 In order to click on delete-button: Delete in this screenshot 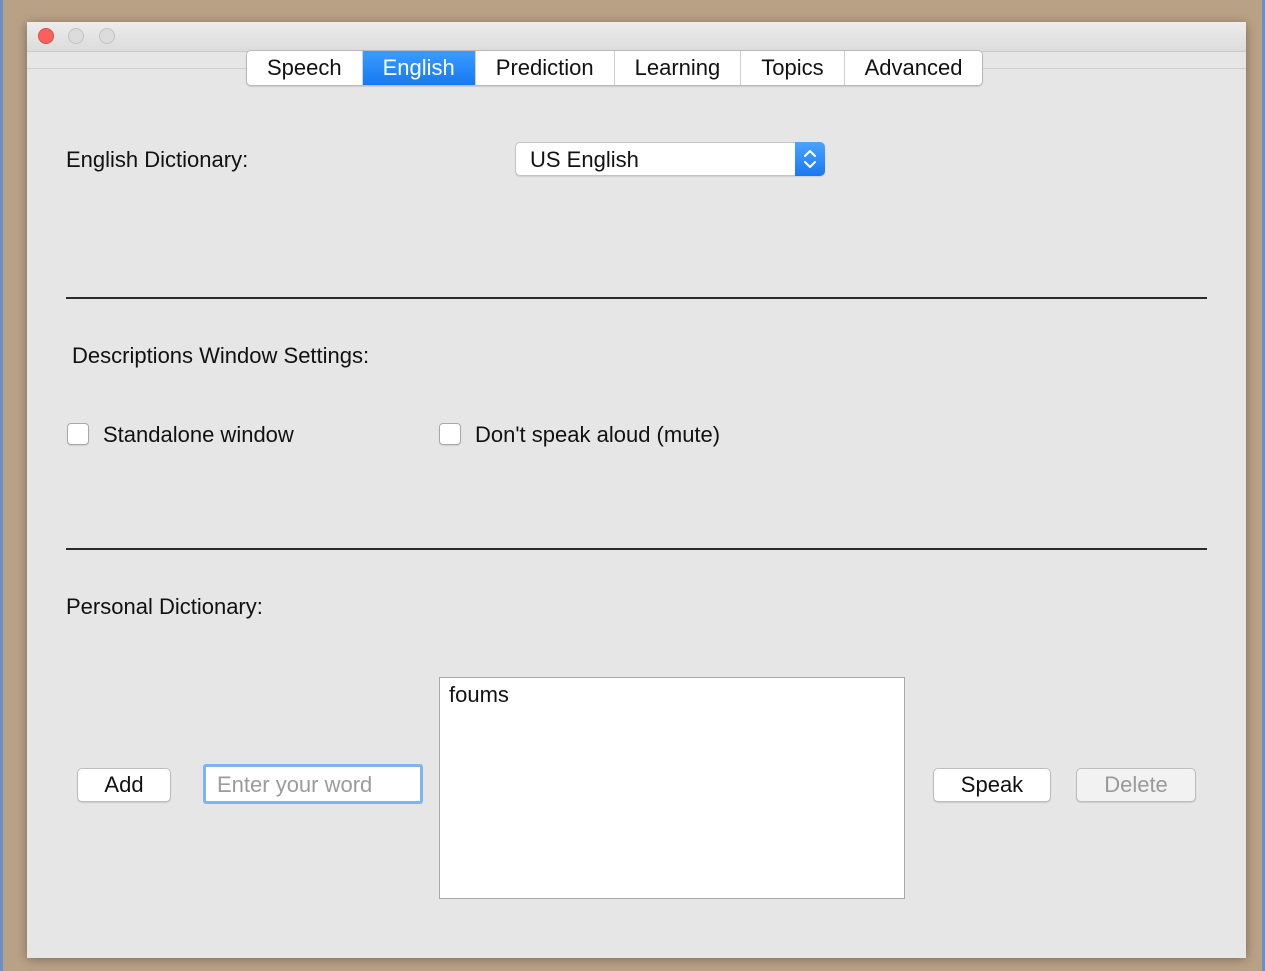, I will do `click(1136, 785)`.